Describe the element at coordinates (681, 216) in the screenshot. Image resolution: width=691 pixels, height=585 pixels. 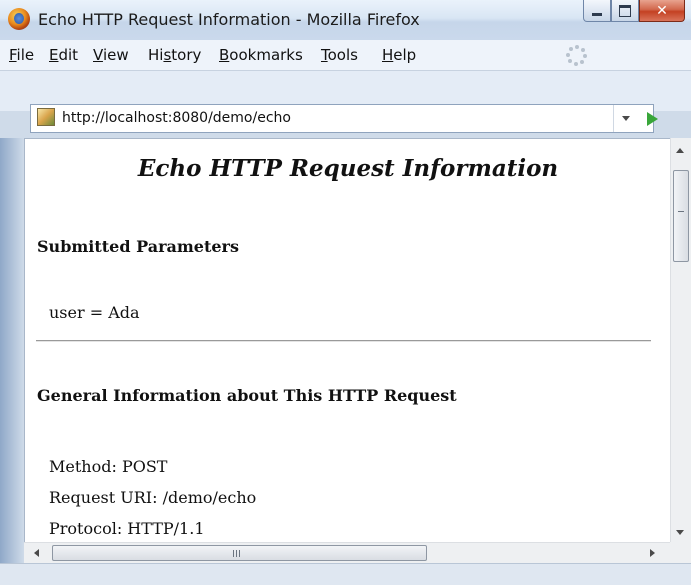
I see `vertical-scroll-thumb` at that location.